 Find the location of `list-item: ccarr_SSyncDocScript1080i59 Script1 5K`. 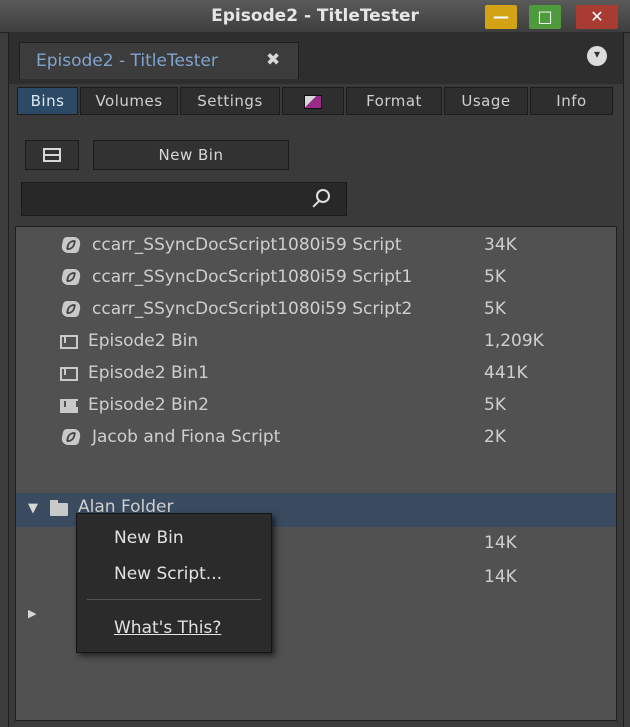

list-item: ccarr_SSyncDocScript1080i59 Script1 5K is located at coordinates (316, 277).